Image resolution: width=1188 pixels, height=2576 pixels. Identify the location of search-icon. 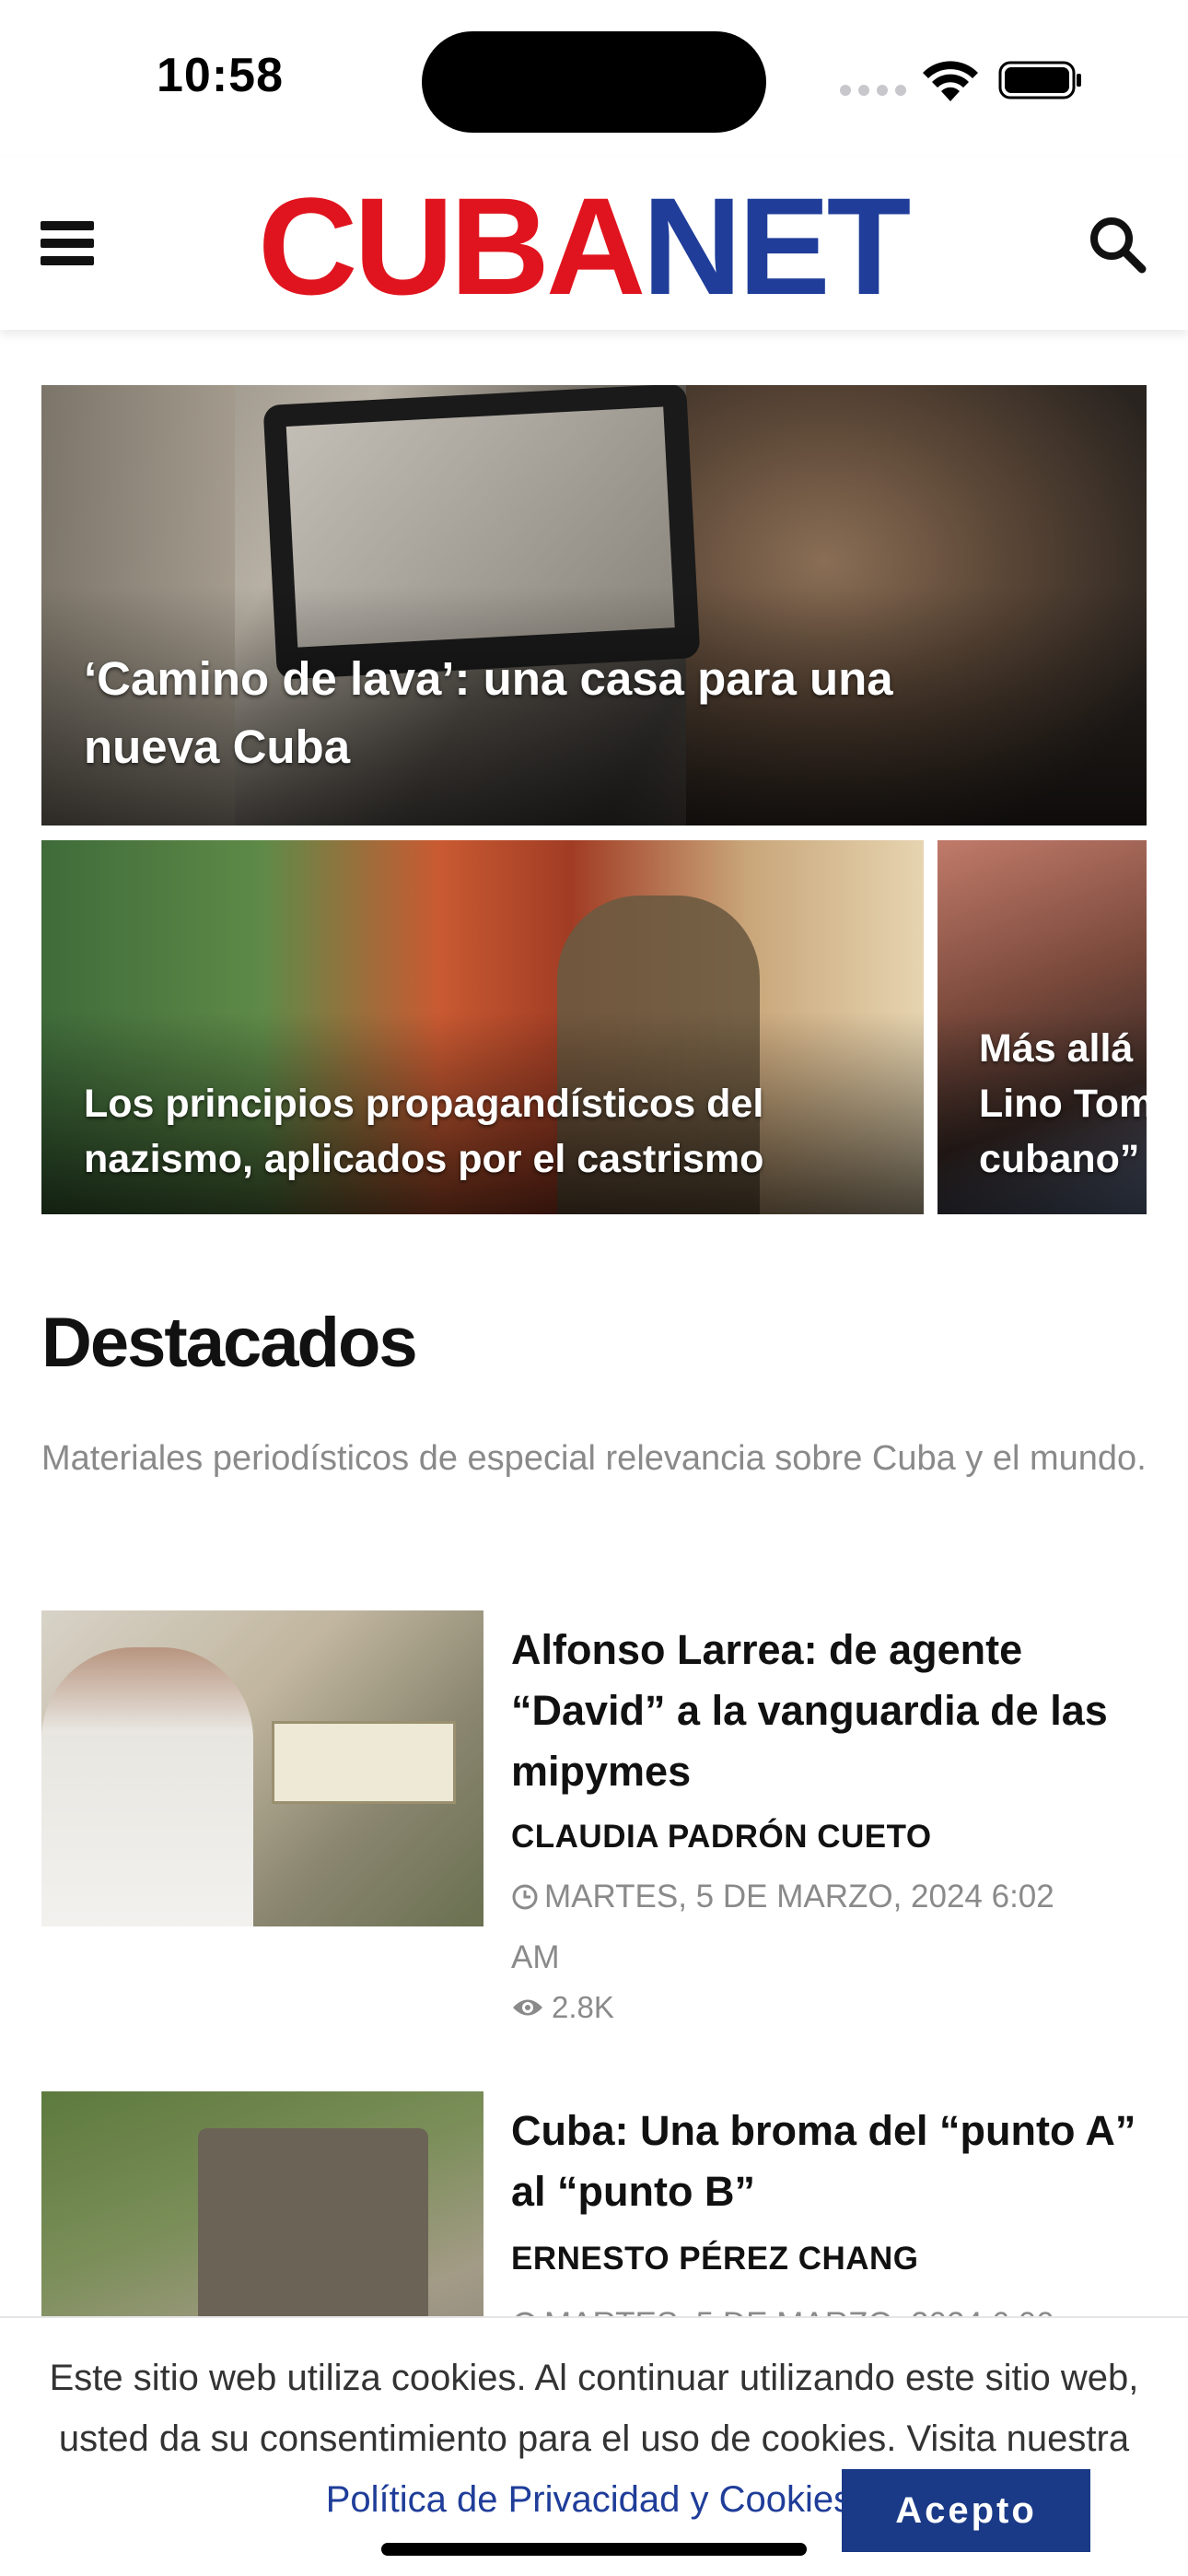
(1117, 245).